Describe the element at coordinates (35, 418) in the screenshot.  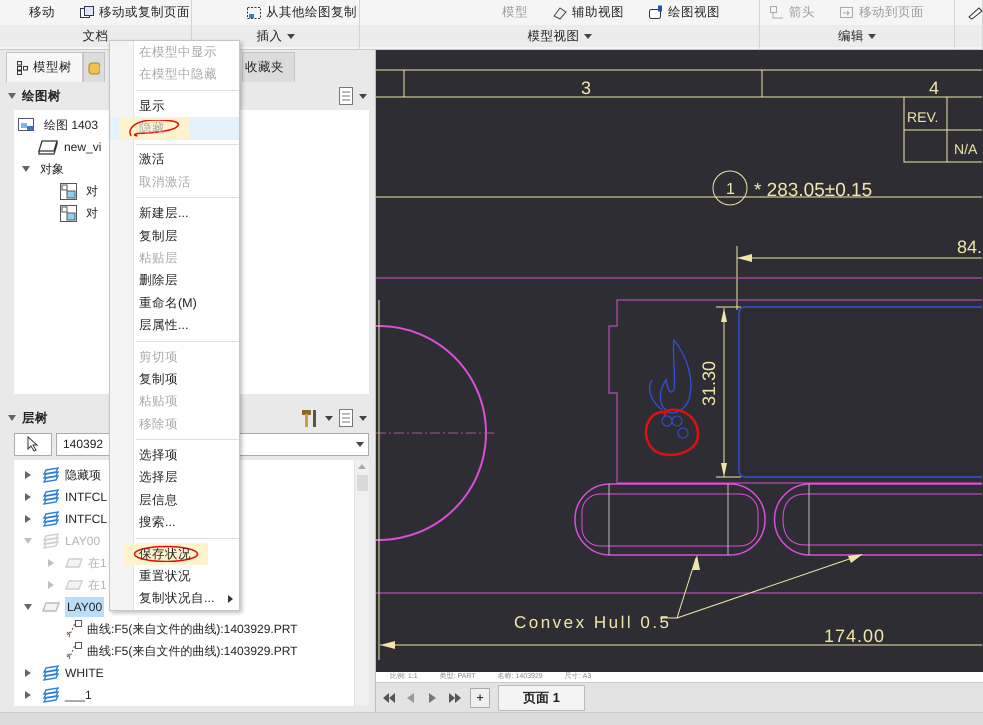
I see `section-title: 层树` at that location.